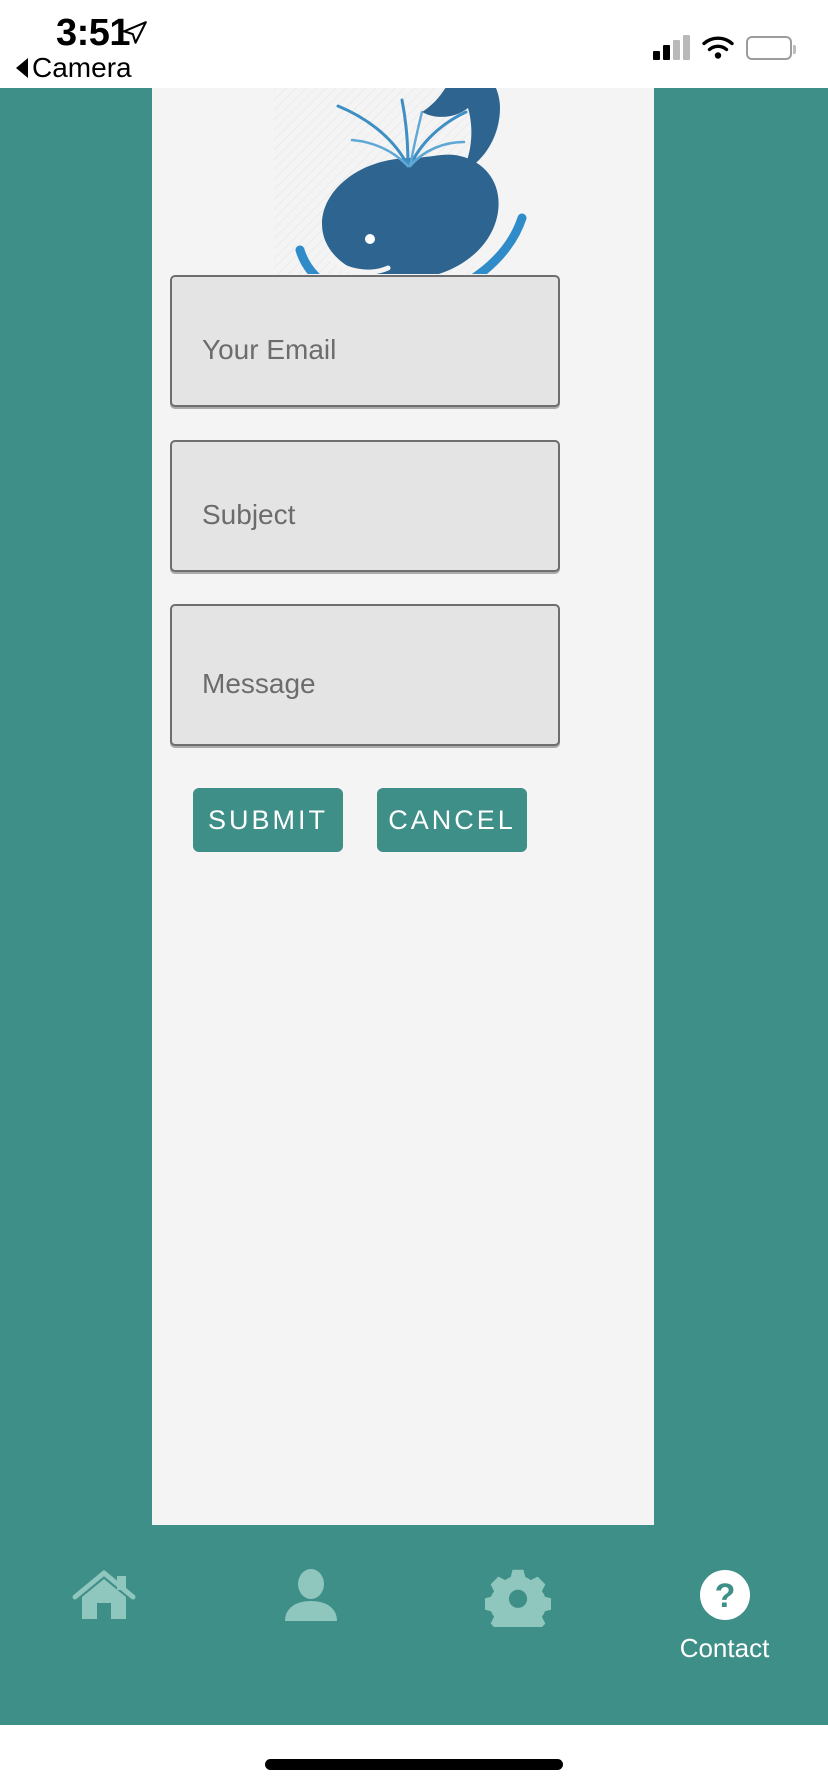  What do you see at coordinates (671, 47) in the screenshot?
I see `cellular-signal-icon` at bounding box center [671, 47].